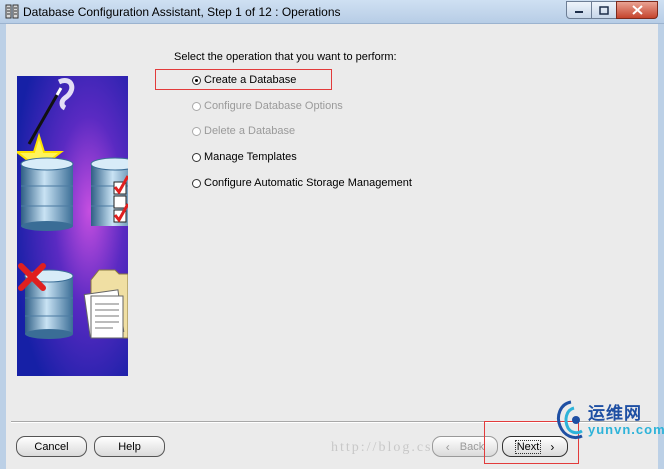 The width and height of the screenshot is (664, 469). What do you see at coordinates (120, 199) in the screenshot?
I see `checklist-icon` at bounding box center [120, 199].